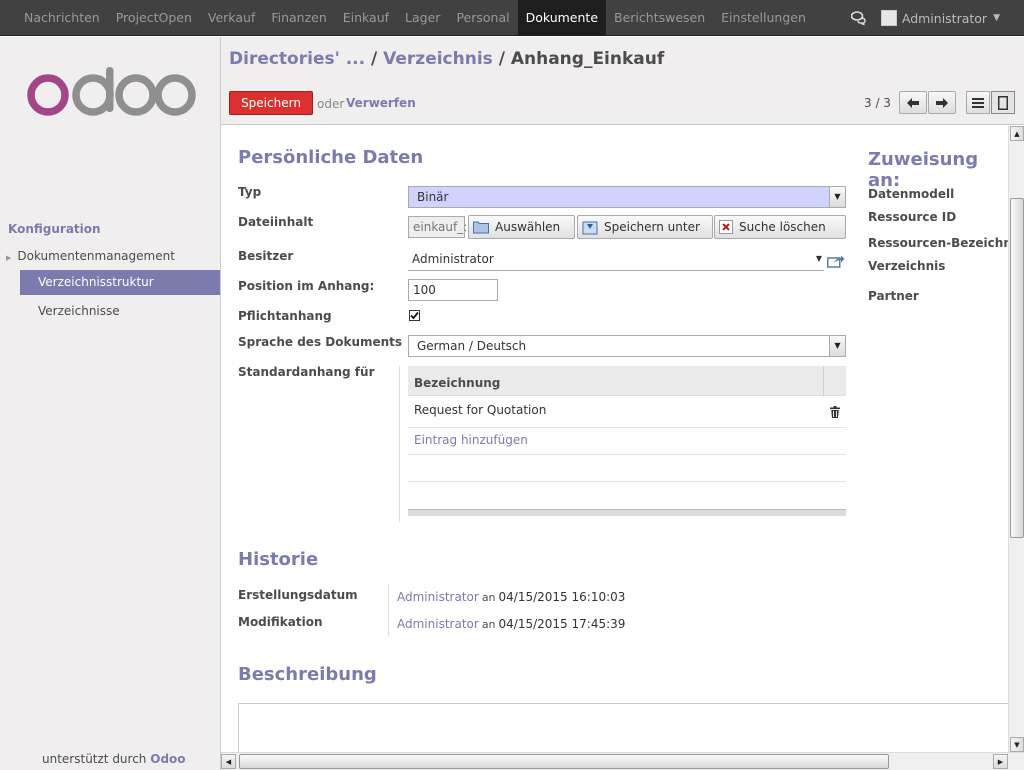 The width and height of the screenshot is (1024, 770). Describe the element at coordinates (280, 622) in the screenshot. I see `modified-label: Modifikation` at that location.